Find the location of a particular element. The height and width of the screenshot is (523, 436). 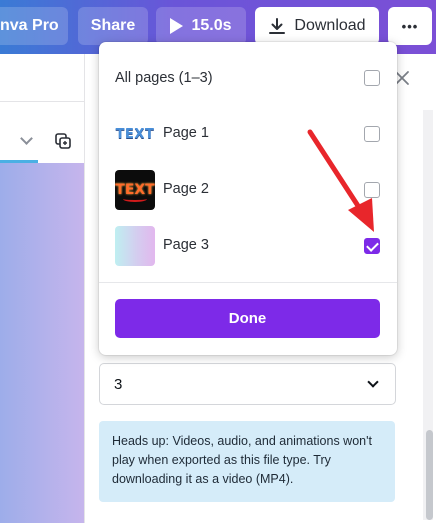

share-label: Share is located at coordinates (113, 25).